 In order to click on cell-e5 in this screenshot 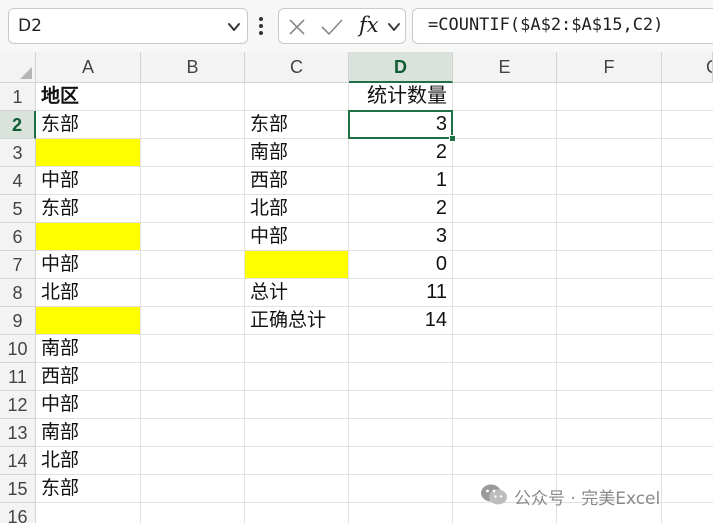, I will do `click(505, 209)`.